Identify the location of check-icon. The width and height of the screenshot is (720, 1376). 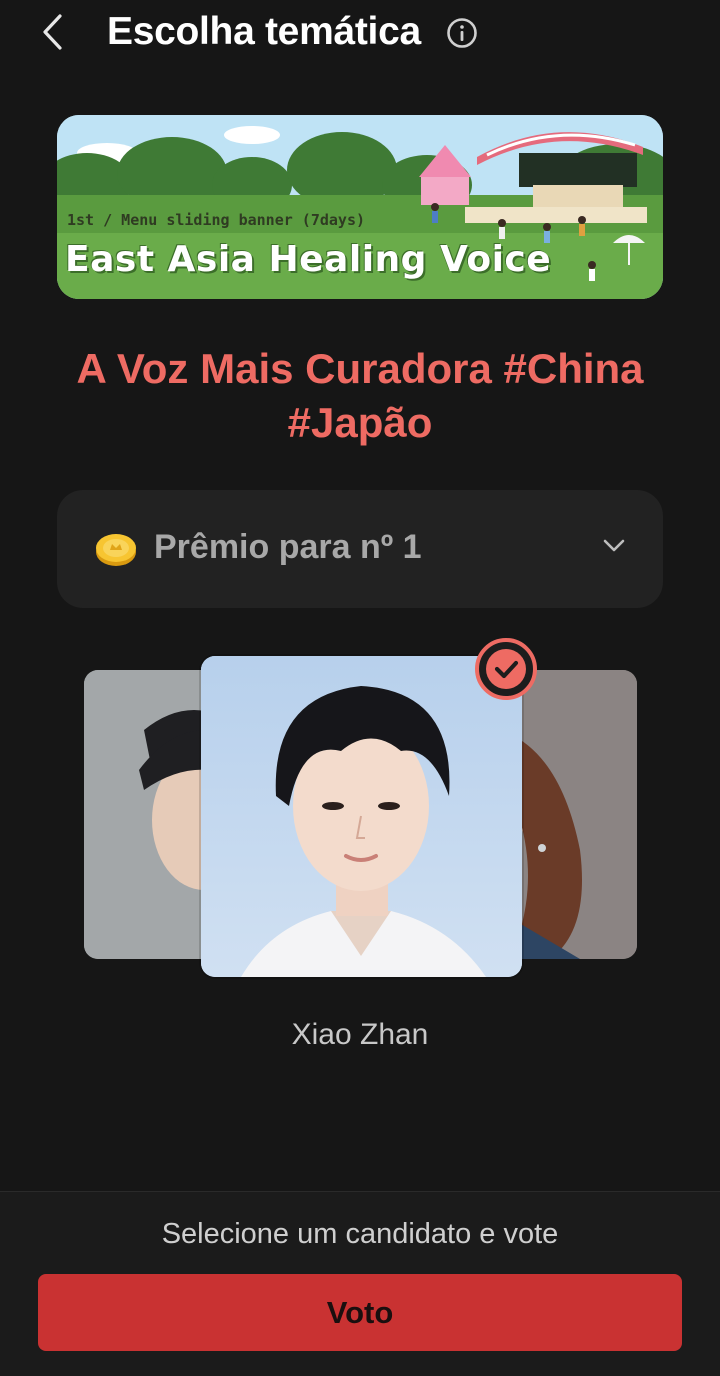
(506, 669).